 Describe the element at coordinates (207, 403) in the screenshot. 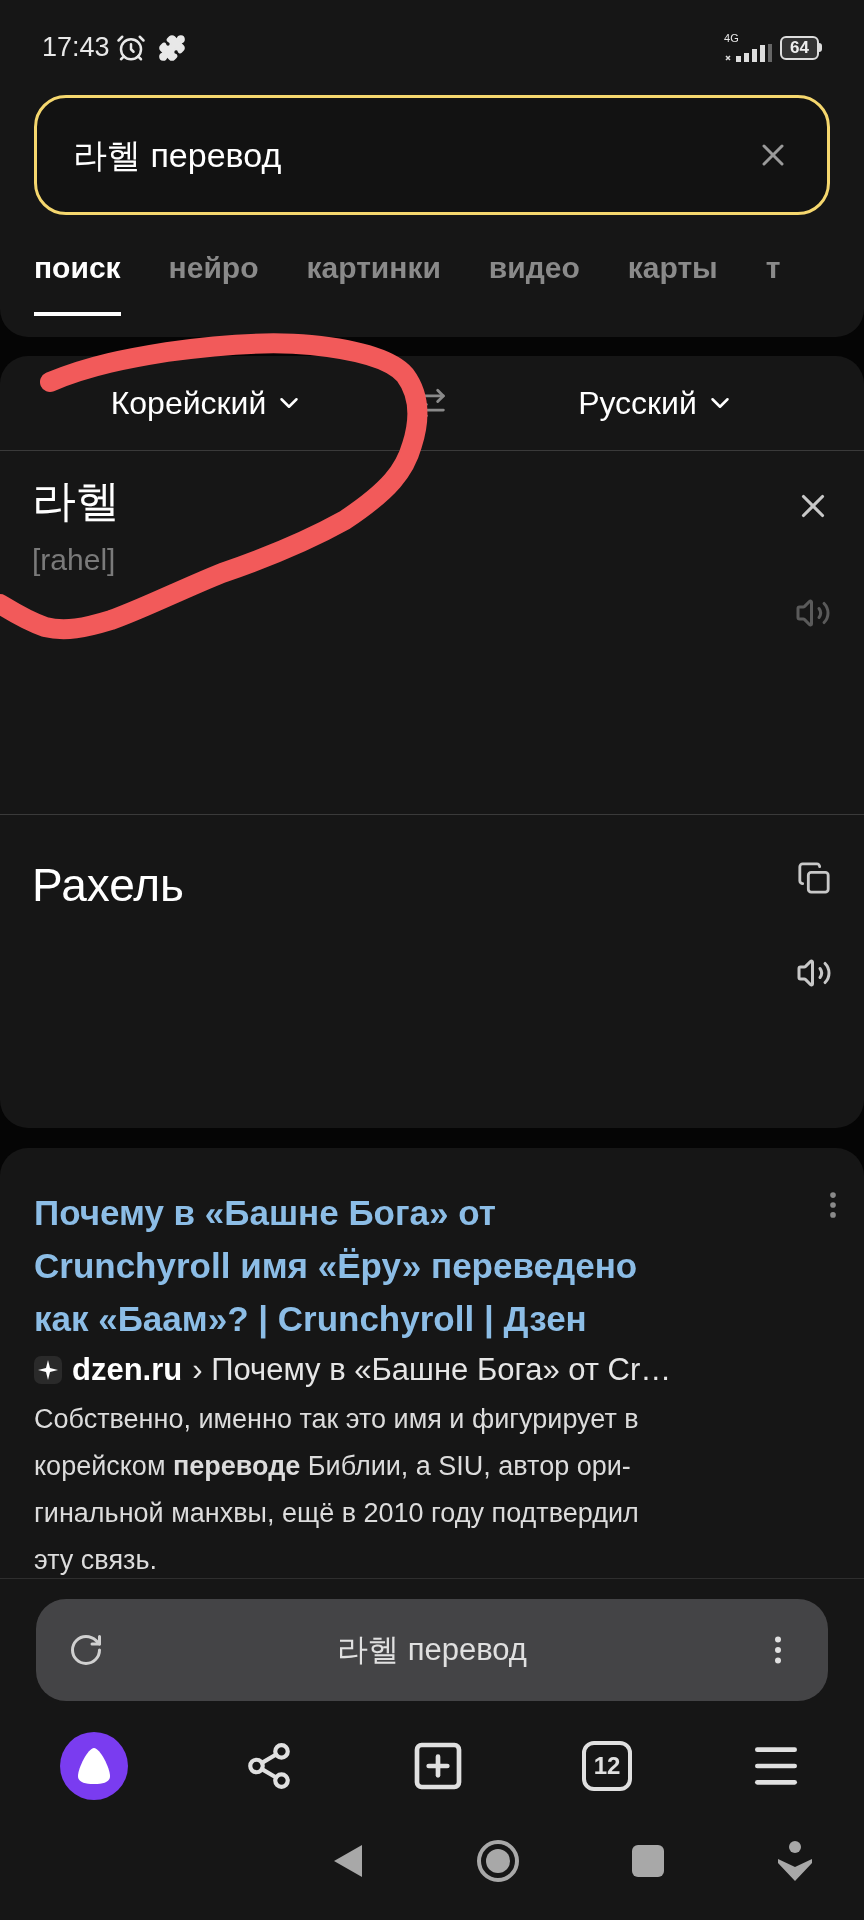

I see `source-language-button: Корейский` at that location.